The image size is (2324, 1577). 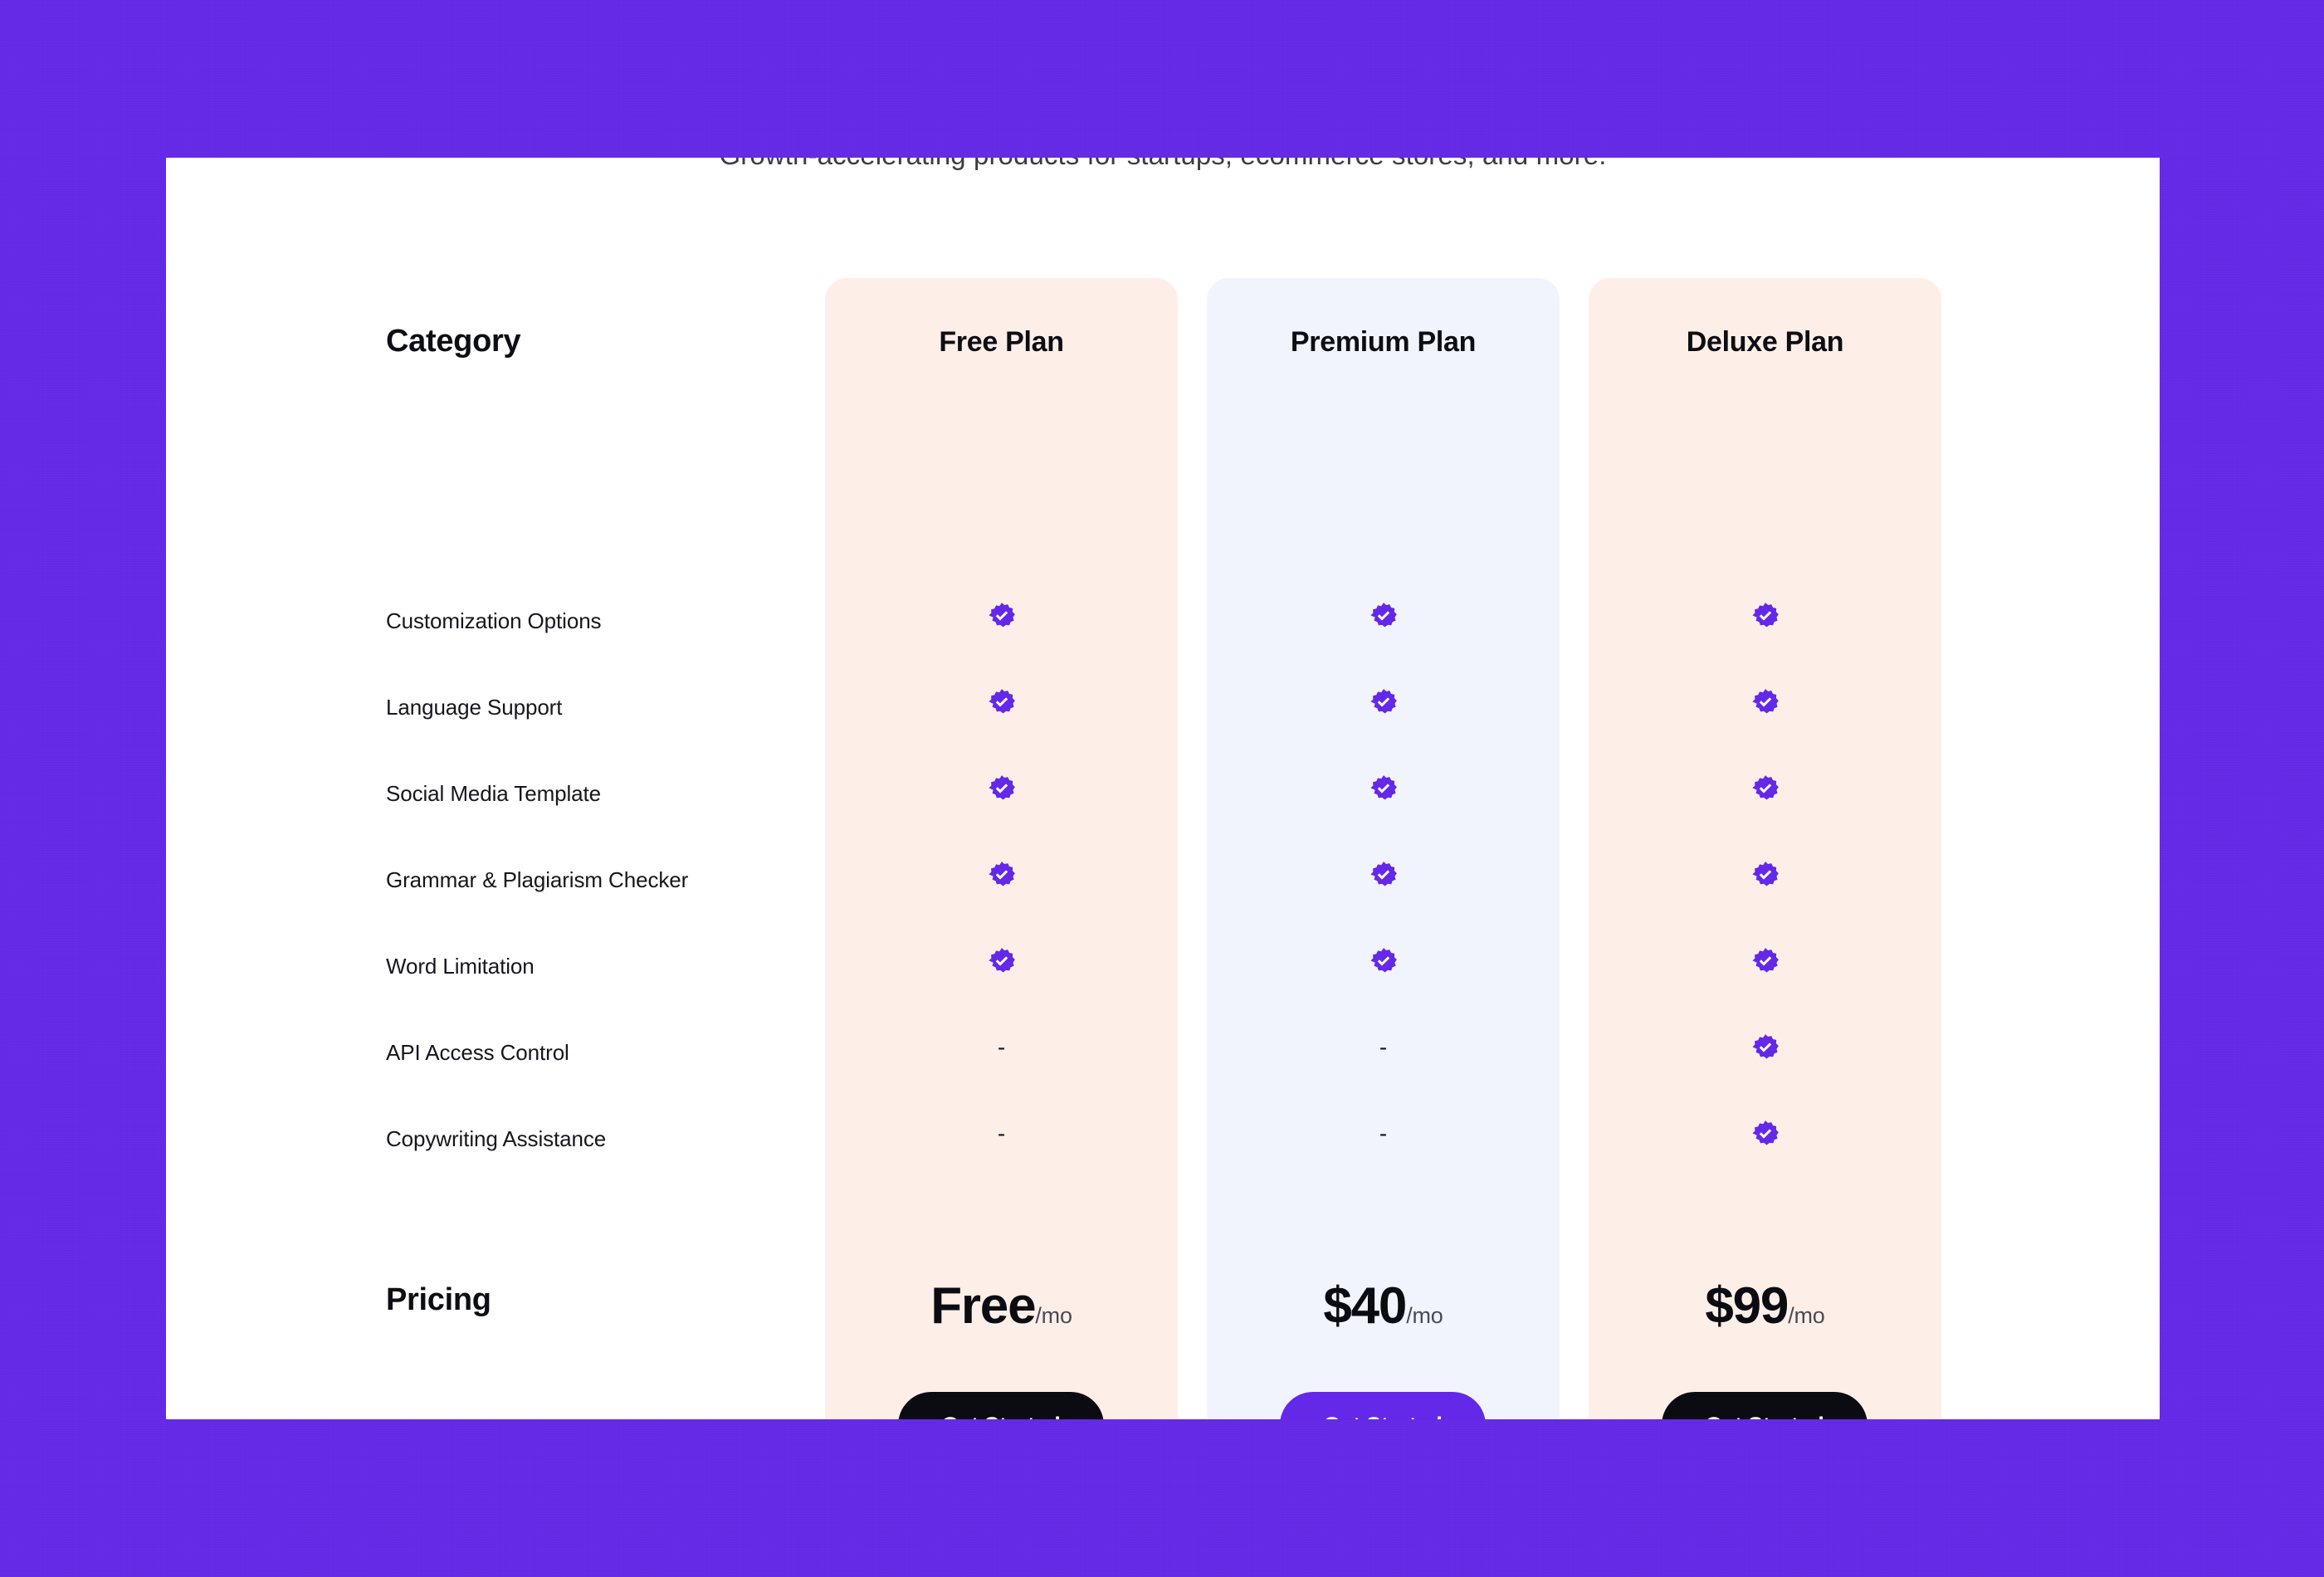 I want to click on feature-cell-deluxe-row-3-included, so click(x=1765, y=875).